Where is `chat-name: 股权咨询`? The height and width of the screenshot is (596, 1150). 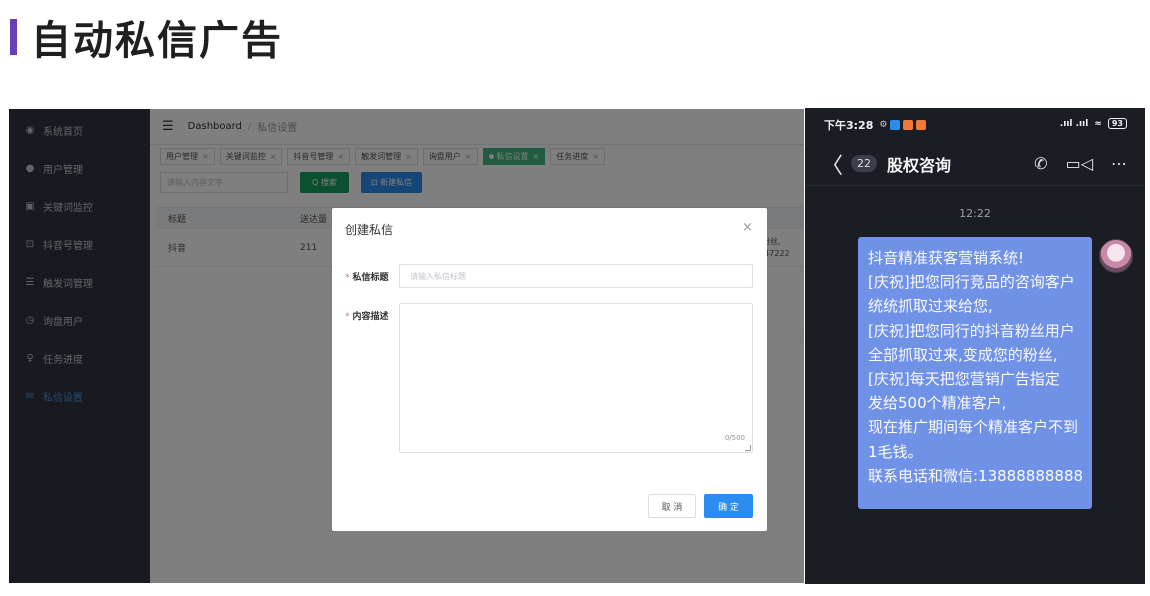 chat-name: 股权咨询 is located at coordinates (919, 165).